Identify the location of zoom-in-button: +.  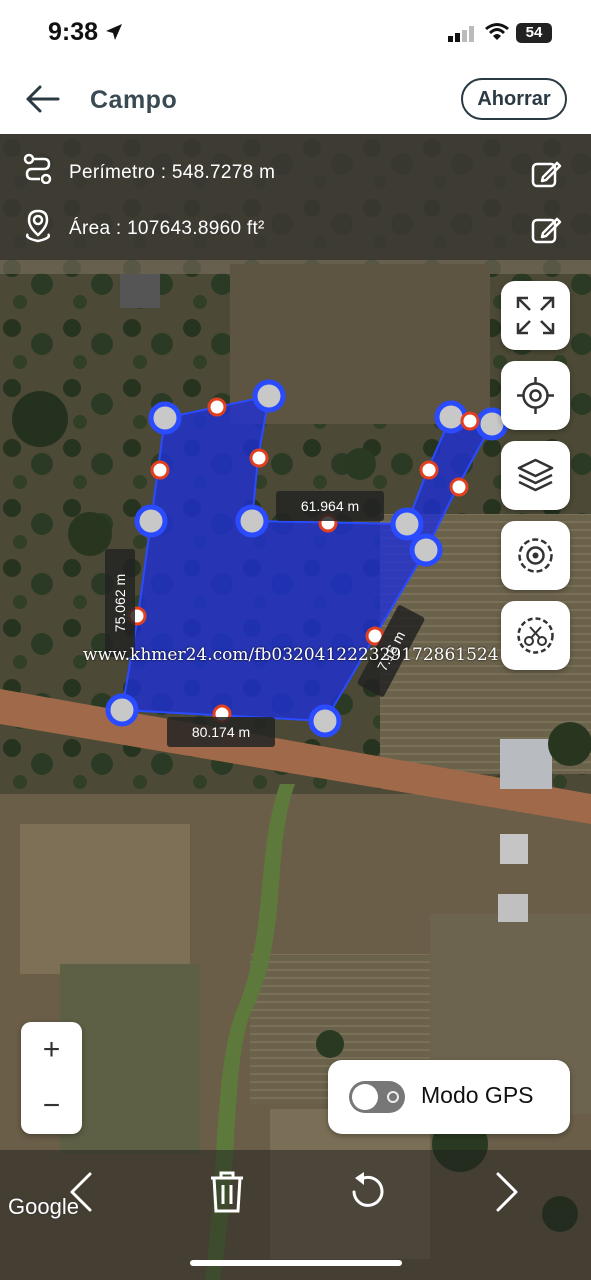
(51, 1050).